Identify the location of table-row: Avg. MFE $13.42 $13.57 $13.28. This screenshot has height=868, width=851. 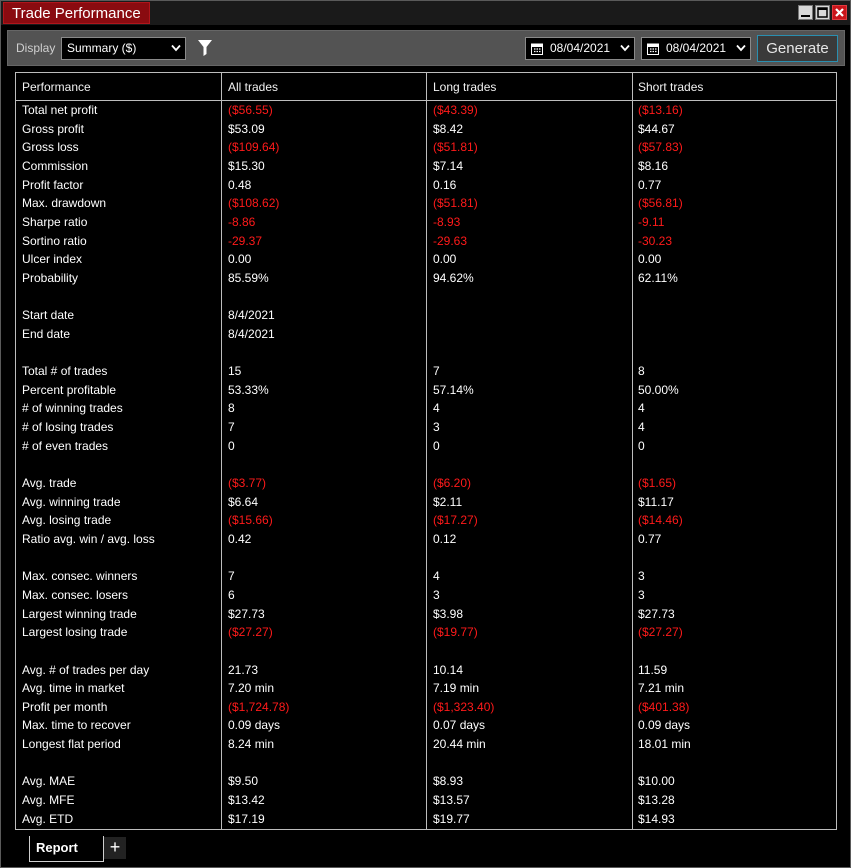
(426, 800).